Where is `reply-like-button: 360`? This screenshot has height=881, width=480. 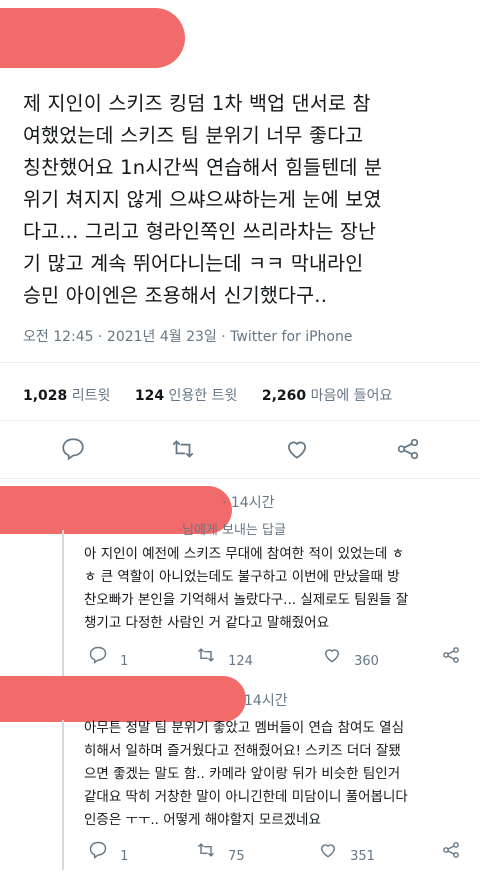
reply-like-button: 360 is located at coordinates (350, 657).